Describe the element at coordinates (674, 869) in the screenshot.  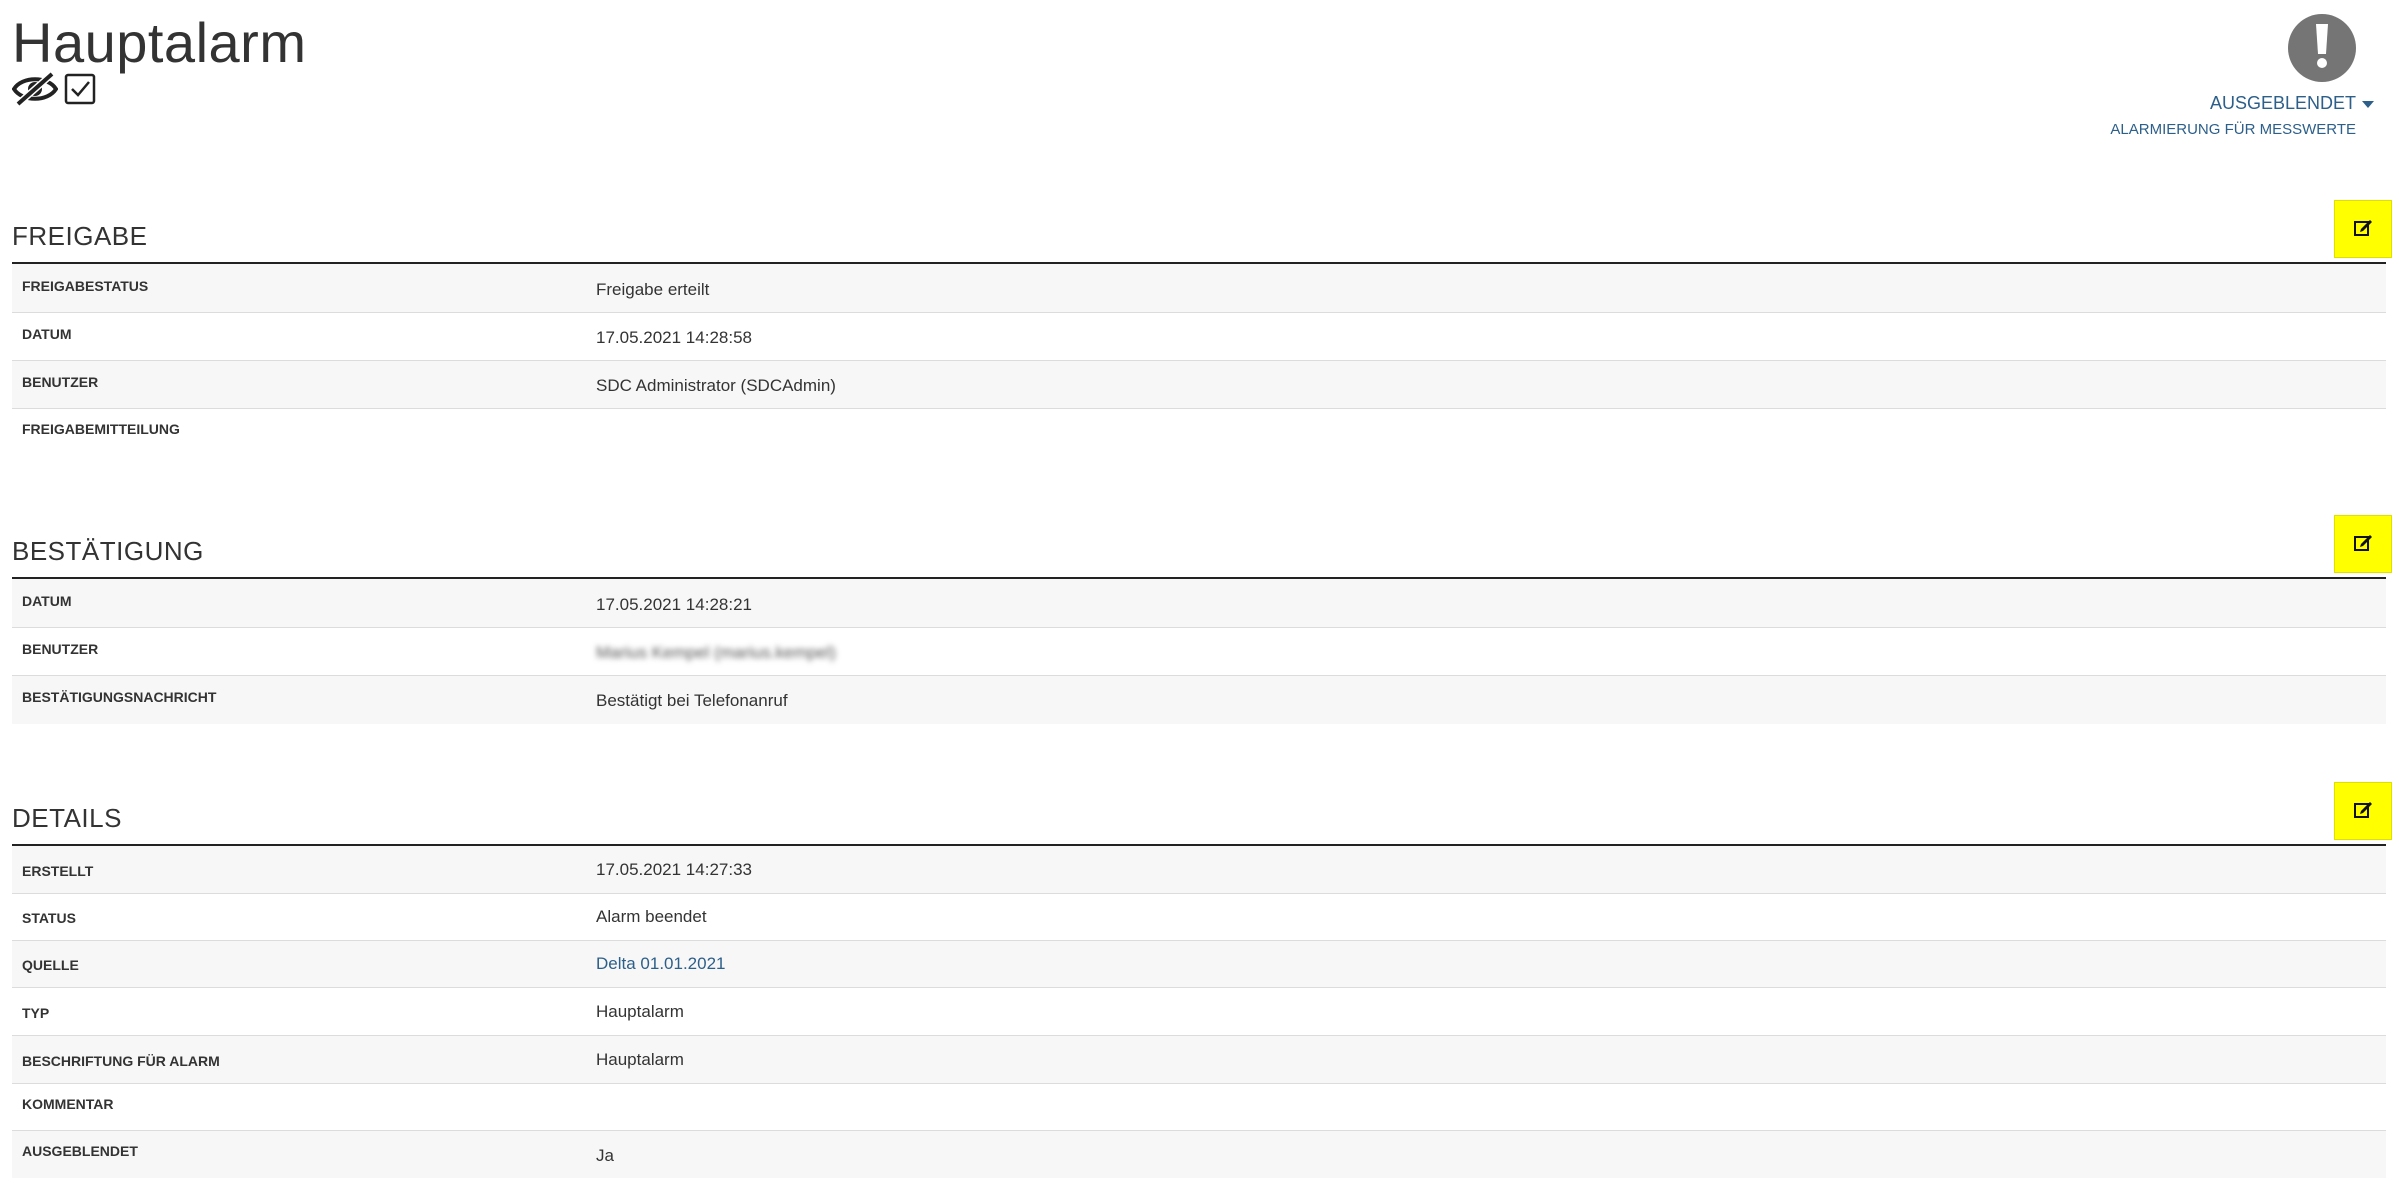
I see `row-value: 17.05.2021 14:27:33` at that location.